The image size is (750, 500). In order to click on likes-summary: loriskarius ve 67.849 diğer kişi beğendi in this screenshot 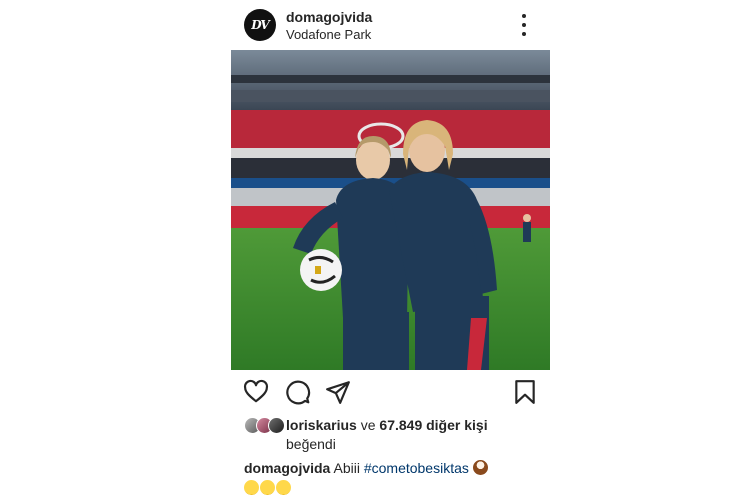, I will do `click(394, 436)`.